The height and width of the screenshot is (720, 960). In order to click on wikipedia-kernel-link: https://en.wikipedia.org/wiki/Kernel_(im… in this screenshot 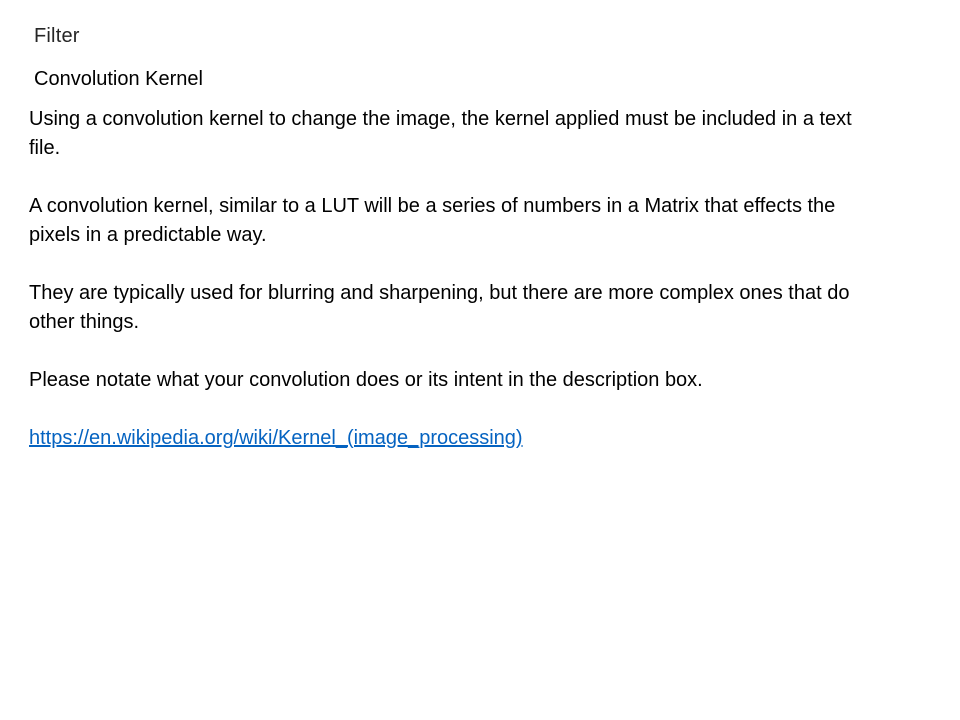, I will do `click(276, 438)`.